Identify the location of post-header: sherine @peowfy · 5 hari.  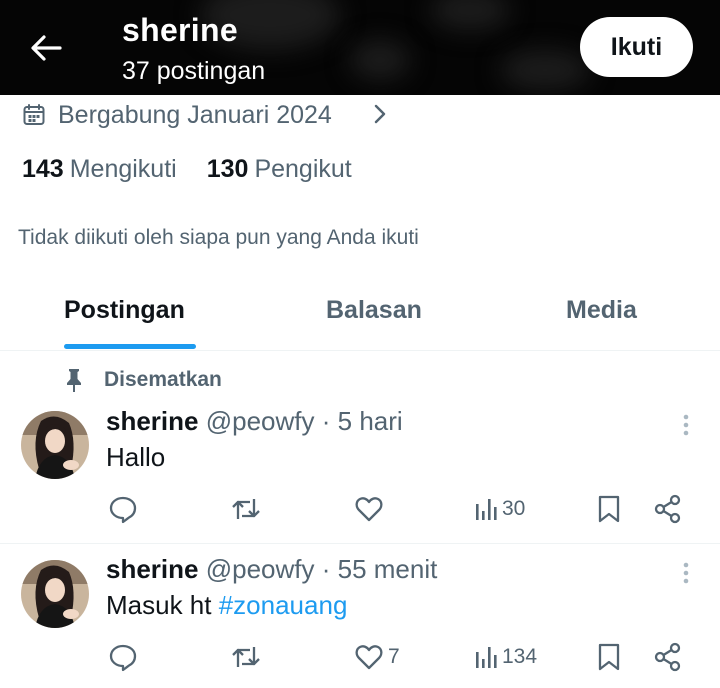
(254, 421).